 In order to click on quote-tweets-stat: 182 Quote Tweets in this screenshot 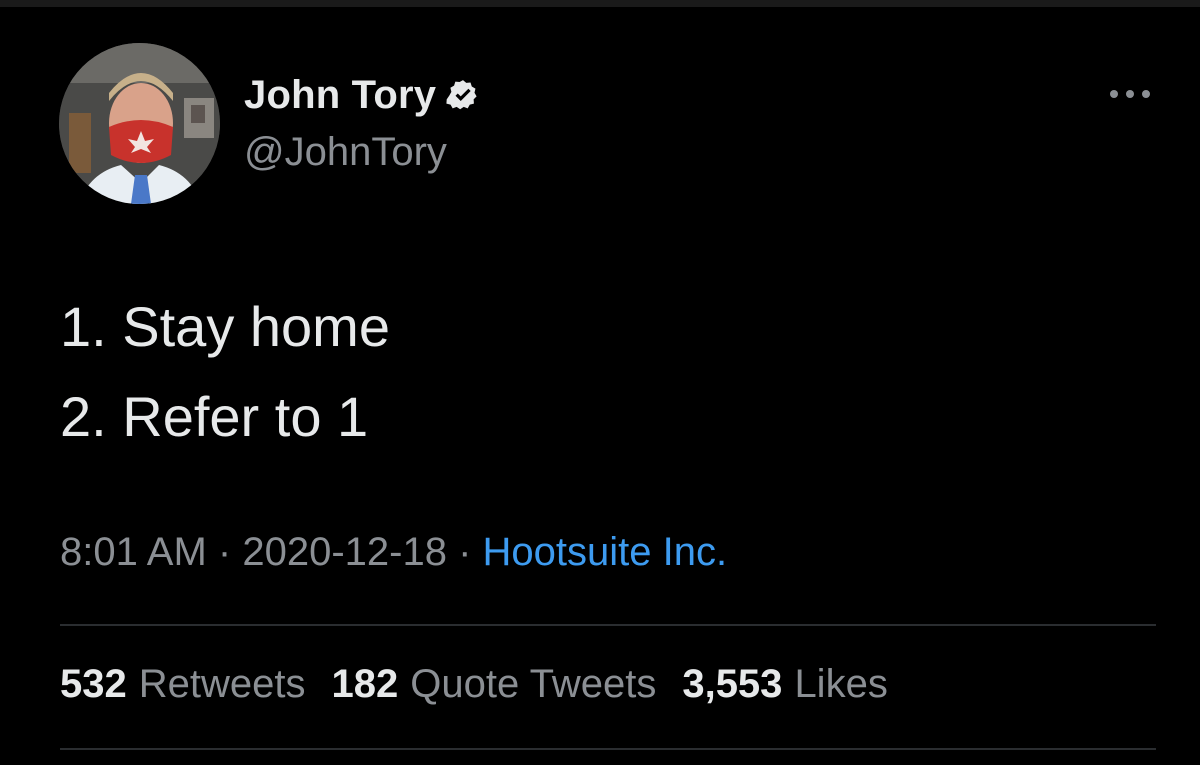, I will do `click(494, 684)`.